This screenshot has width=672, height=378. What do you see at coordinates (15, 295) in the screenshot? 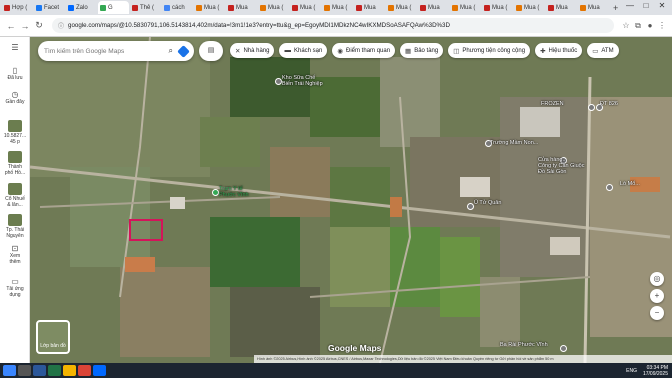
I see `rail-label: dụng` at bounding box center [15, 295].